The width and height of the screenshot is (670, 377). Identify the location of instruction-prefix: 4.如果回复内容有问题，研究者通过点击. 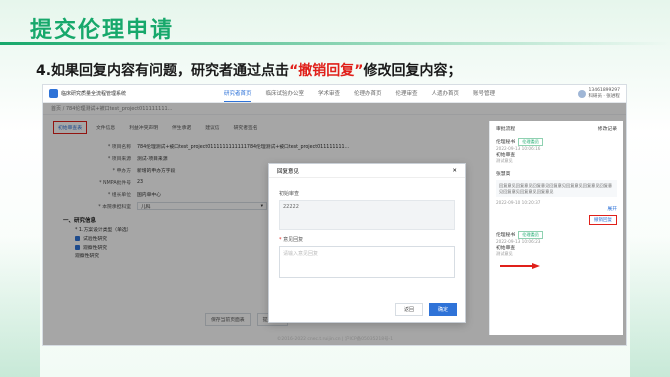
(163, 71).